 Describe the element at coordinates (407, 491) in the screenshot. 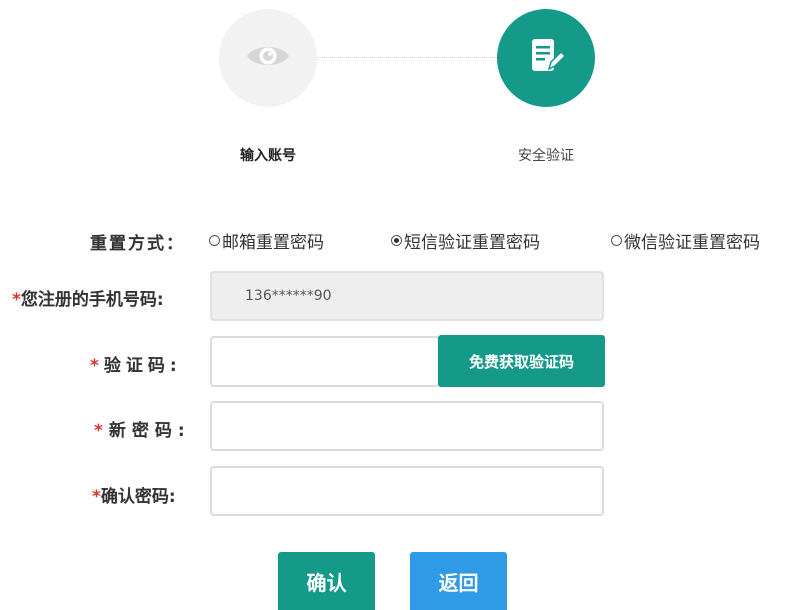

I see `confirm-password-input` at that location.